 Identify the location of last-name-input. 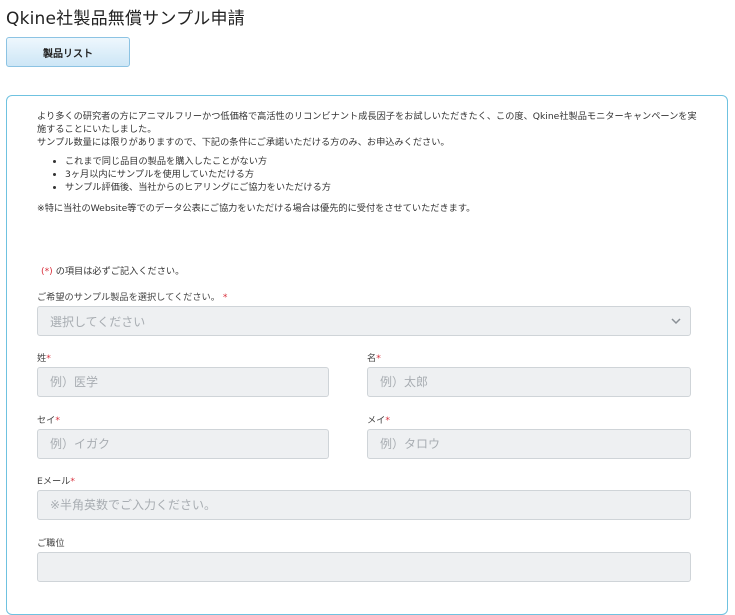
(183, 382).